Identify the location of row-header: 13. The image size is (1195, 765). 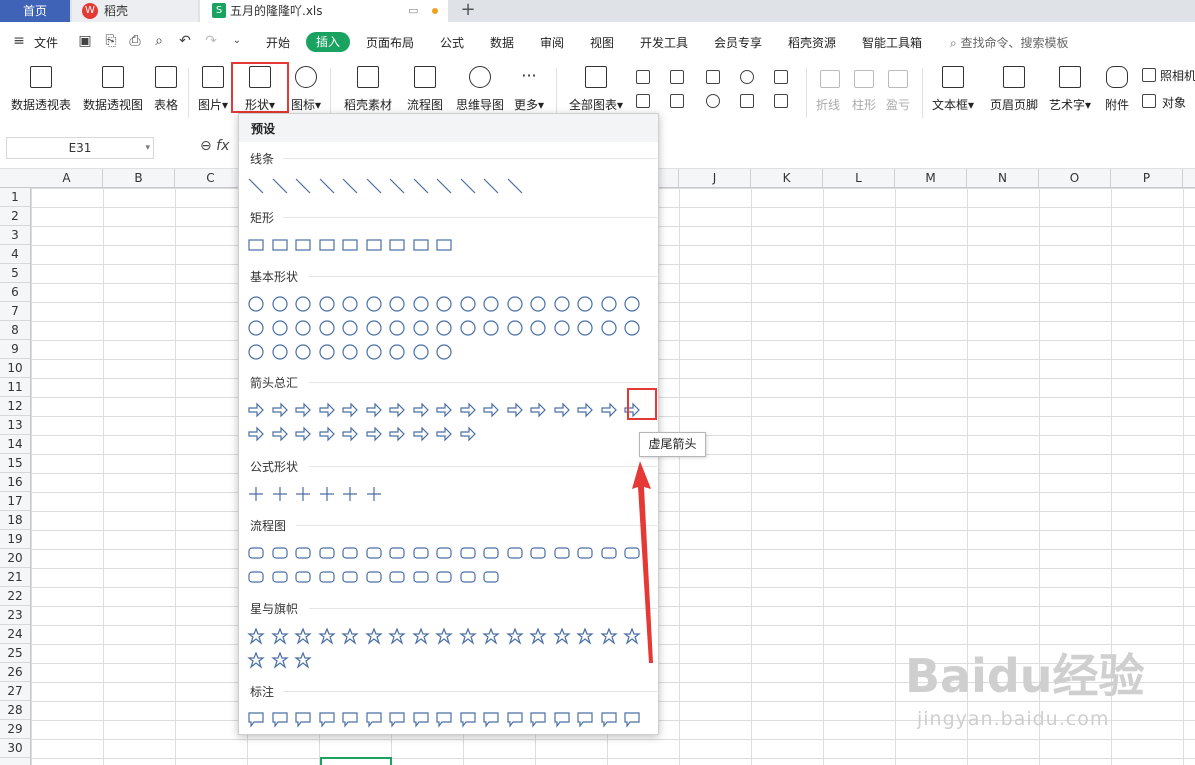
(15, 425).